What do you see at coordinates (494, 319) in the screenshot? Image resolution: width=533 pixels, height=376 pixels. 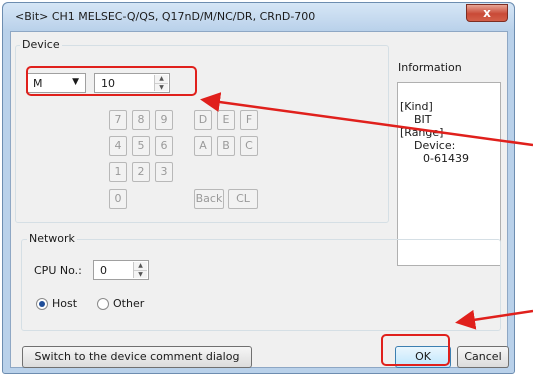 I see `callout-arrow-ok` at bounding box center [494, 319].